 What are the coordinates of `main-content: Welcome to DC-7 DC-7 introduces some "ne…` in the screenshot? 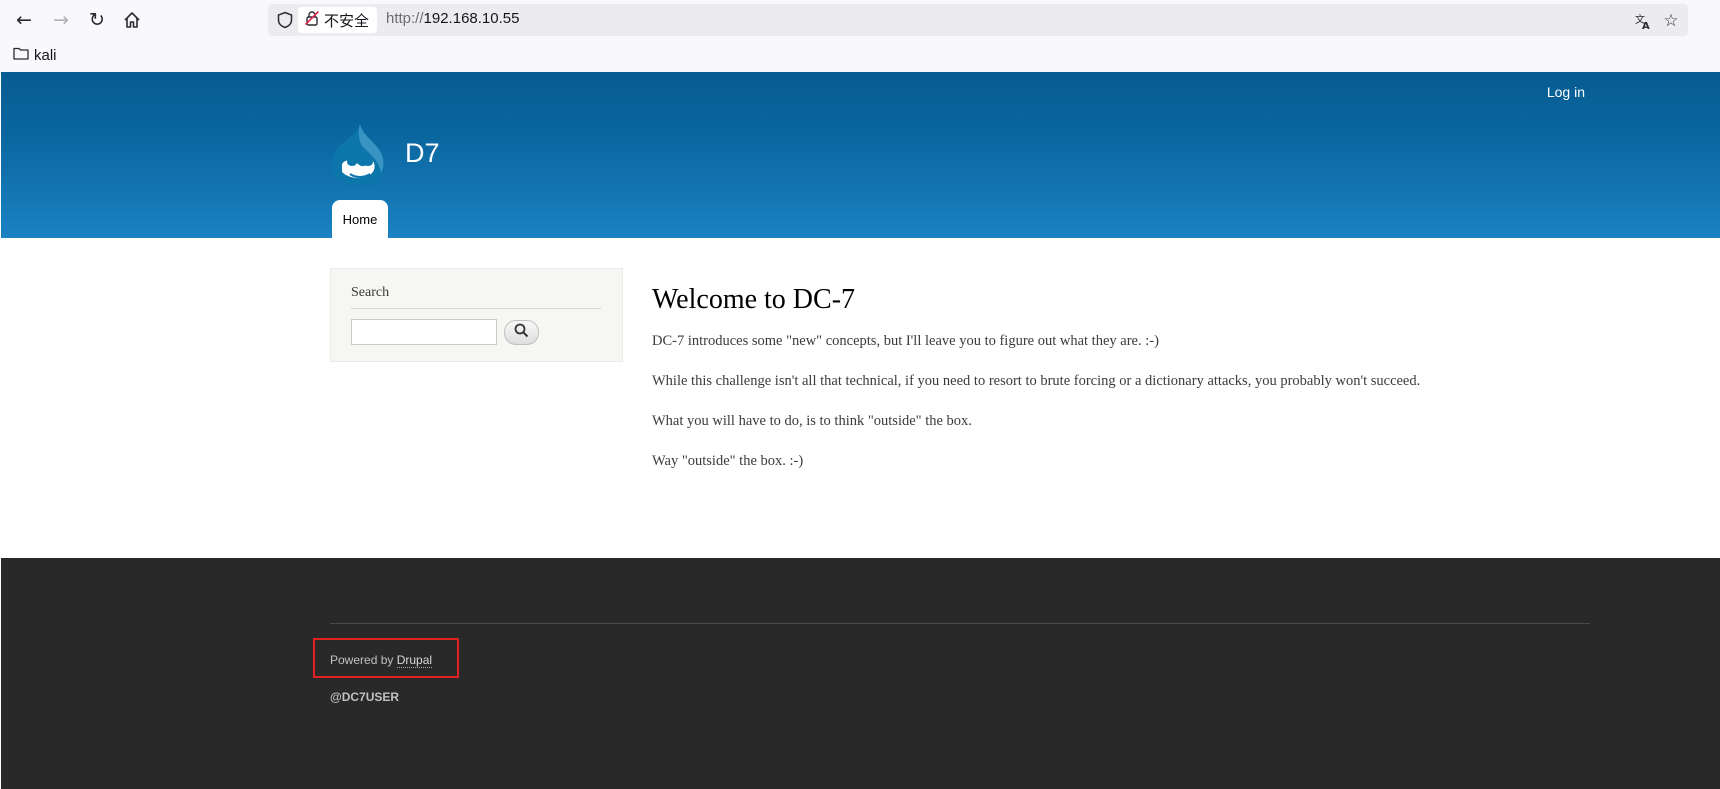 It's located at (1102, 386).